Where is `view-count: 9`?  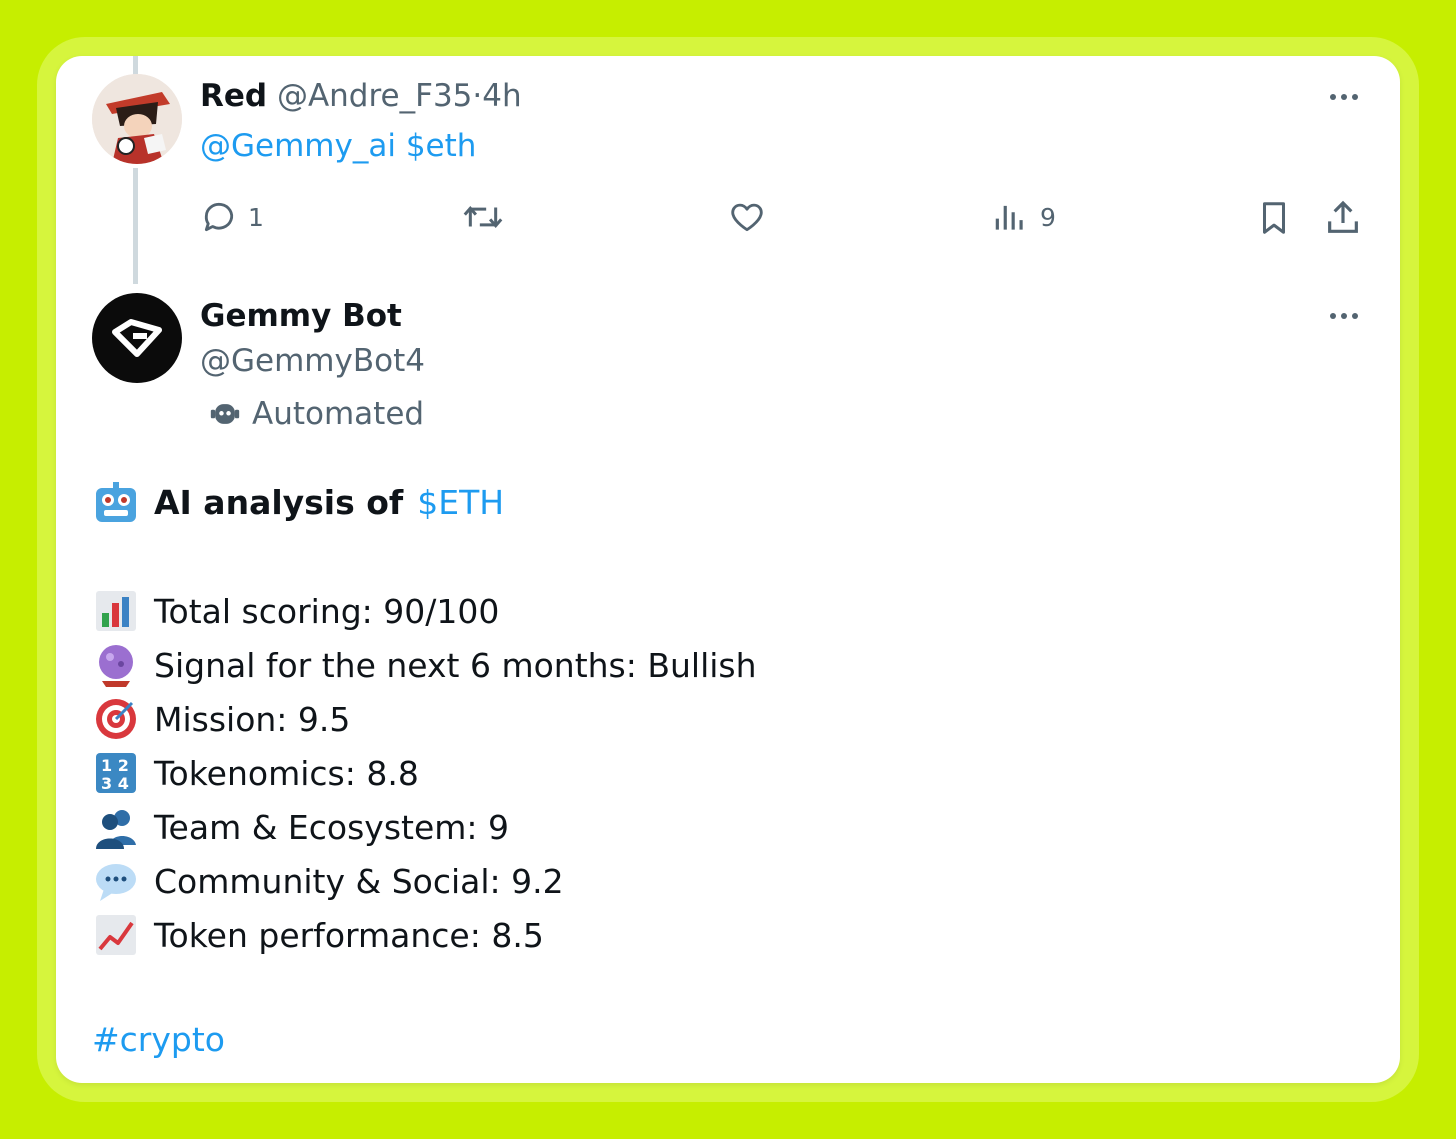 view-count: 9 is located at coordinates (1048, 217).